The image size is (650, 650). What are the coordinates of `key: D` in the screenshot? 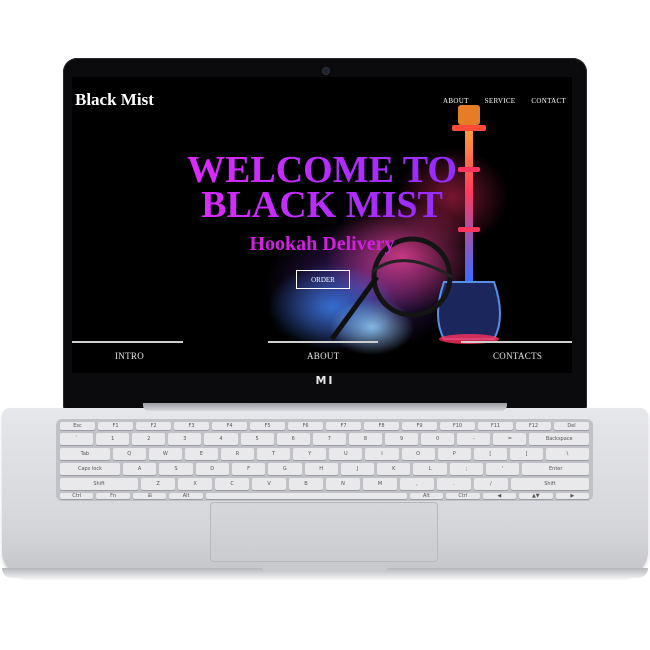 It's located at (212, 469).